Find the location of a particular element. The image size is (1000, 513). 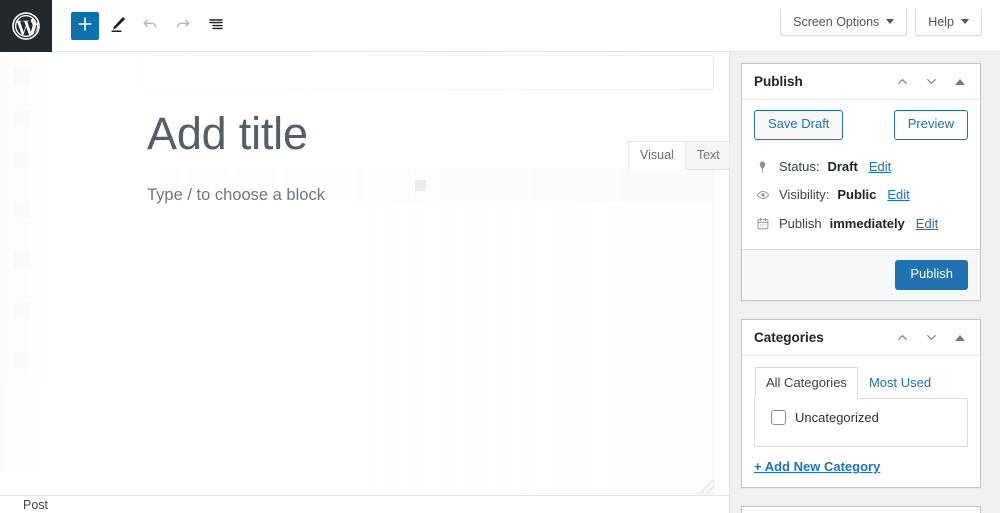

preview-button: Preview is located at coordinates (930, 125).